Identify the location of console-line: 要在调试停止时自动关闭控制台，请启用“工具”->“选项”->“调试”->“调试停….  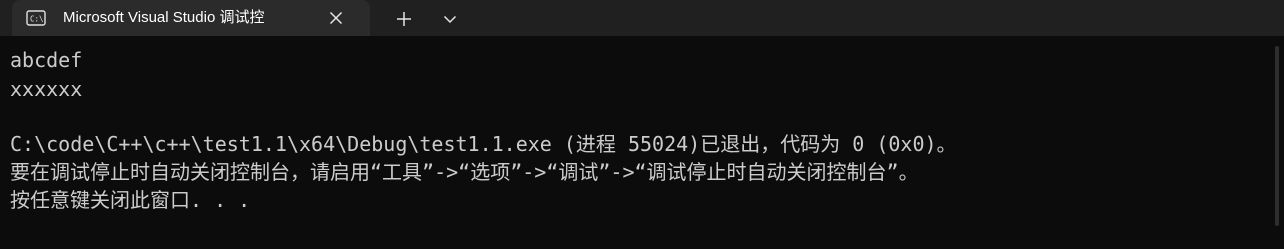
(464, 172).